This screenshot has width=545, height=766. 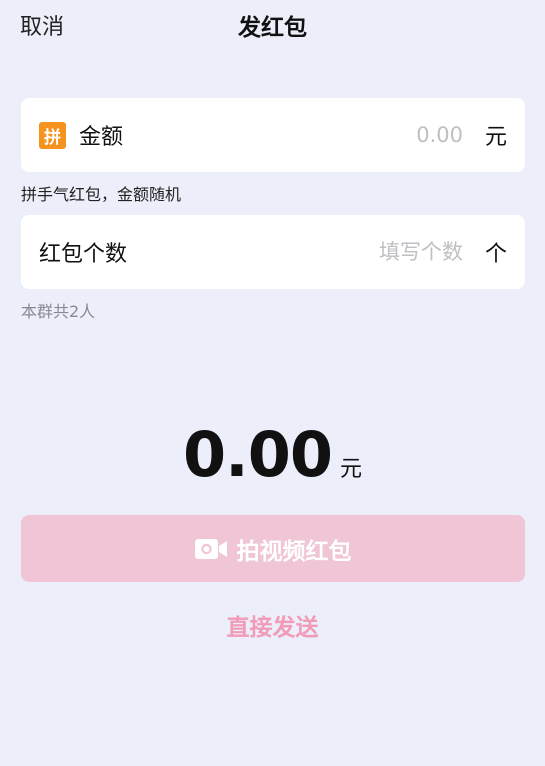 I want to click on page-title: 发红包, so click(x=272, y=28).